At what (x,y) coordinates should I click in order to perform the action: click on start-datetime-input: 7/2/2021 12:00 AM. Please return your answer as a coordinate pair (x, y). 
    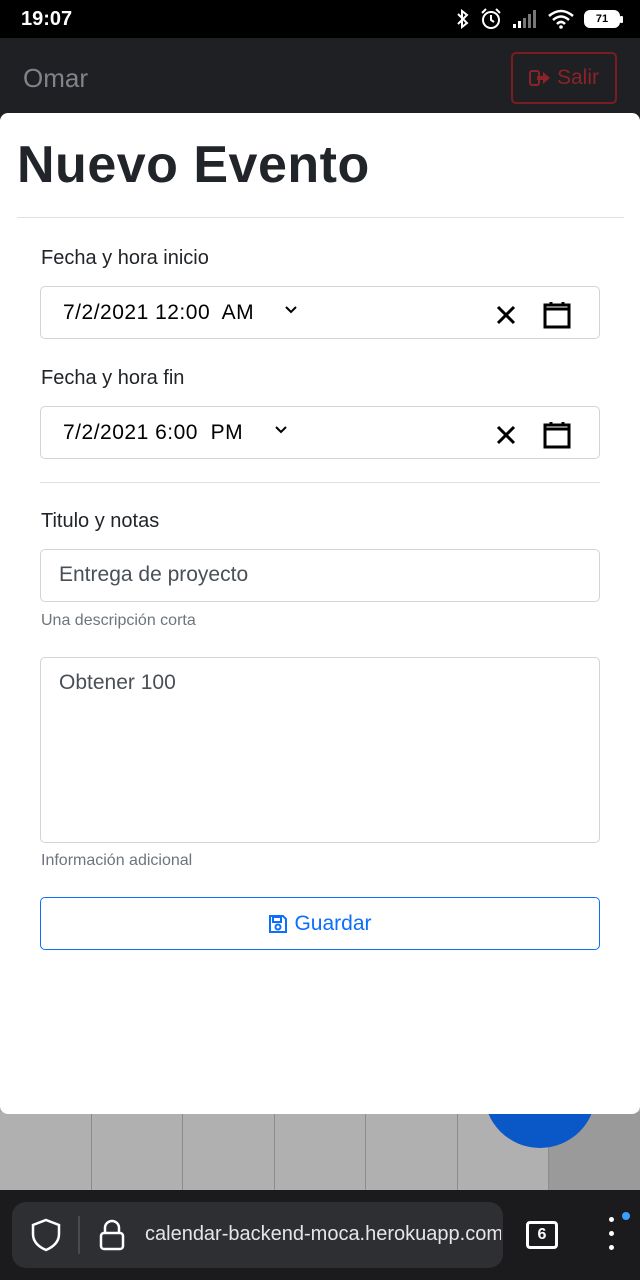
    Looking at the image, I should click on (320, 312).